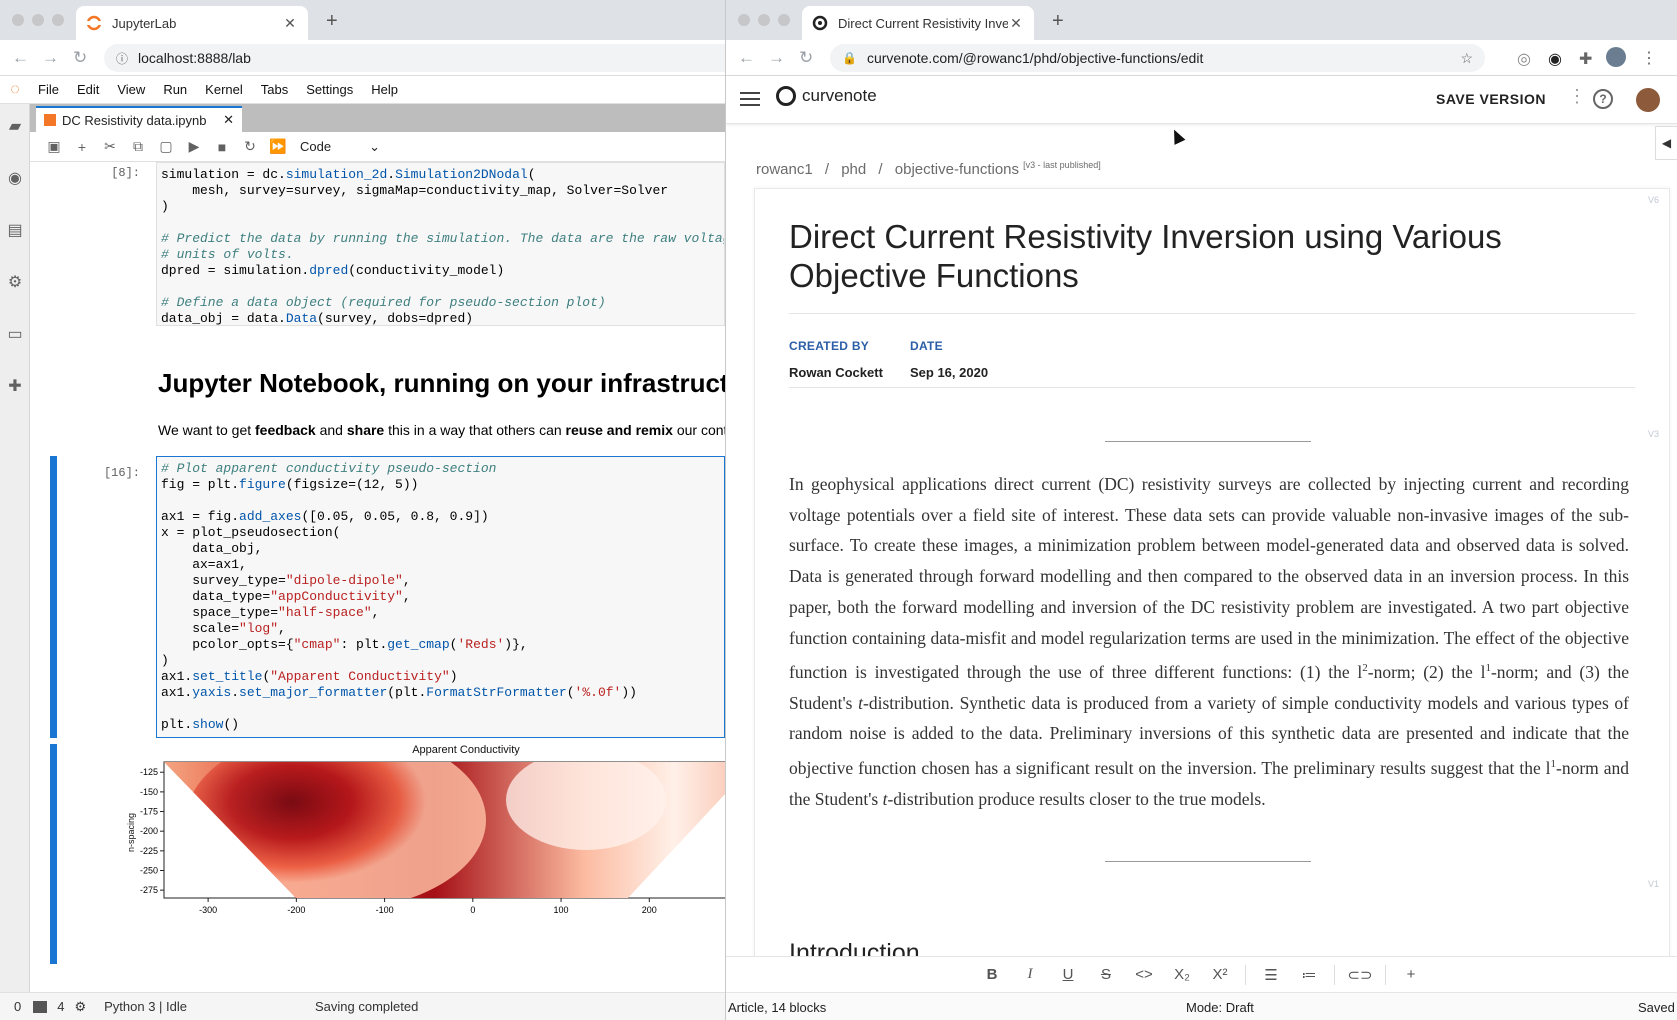  Describe the element at coordinates (1360, 975) in the screenshot. I see `link-icon: ⊂⊃` at that location.